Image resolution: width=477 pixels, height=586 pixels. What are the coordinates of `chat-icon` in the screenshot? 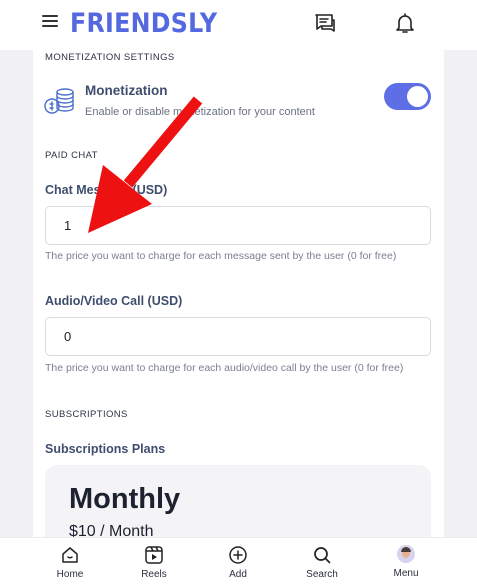 It's located at (325, 23).